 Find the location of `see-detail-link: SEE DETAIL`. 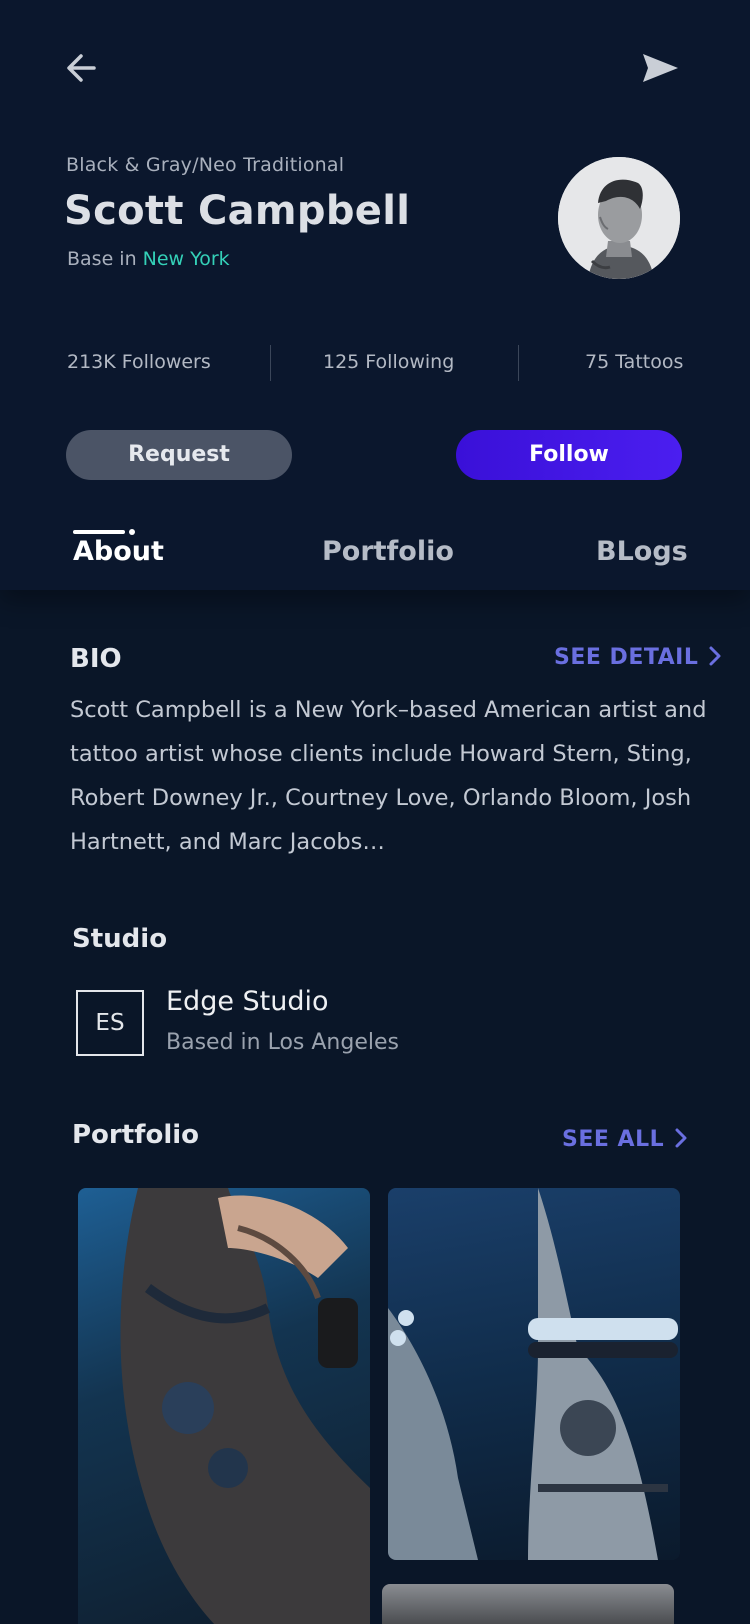

see-detail-link: SEE DETAIL is located at coordinates (638, 657).